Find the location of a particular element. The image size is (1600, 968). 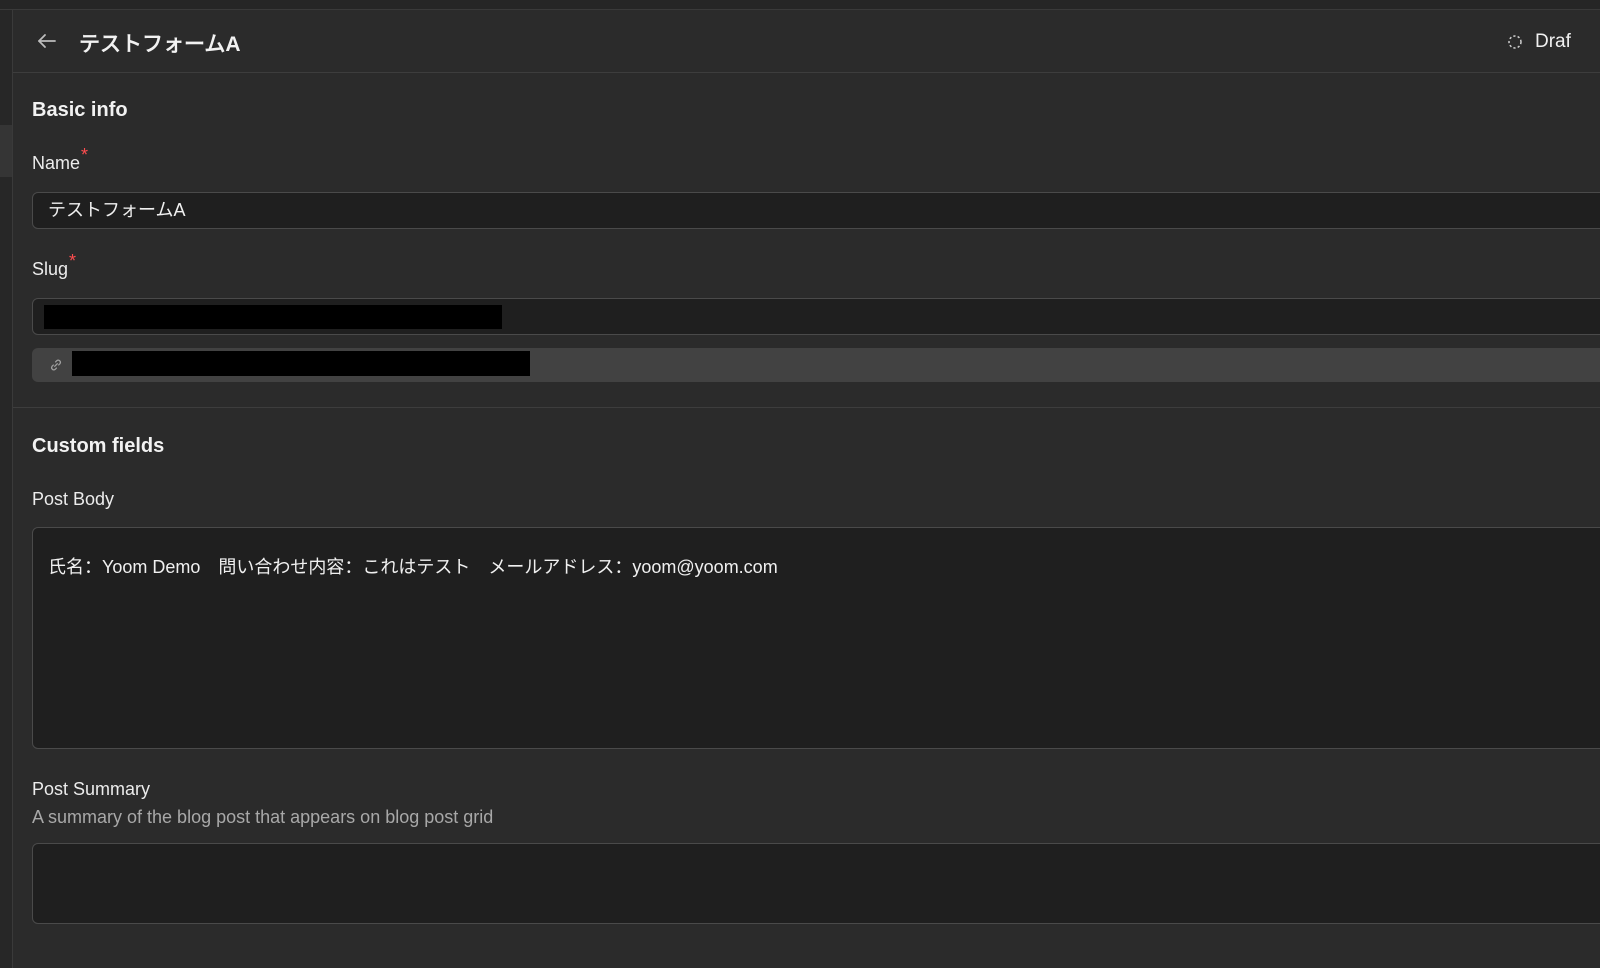

redacted-slug is located at coordinates (273, 317).